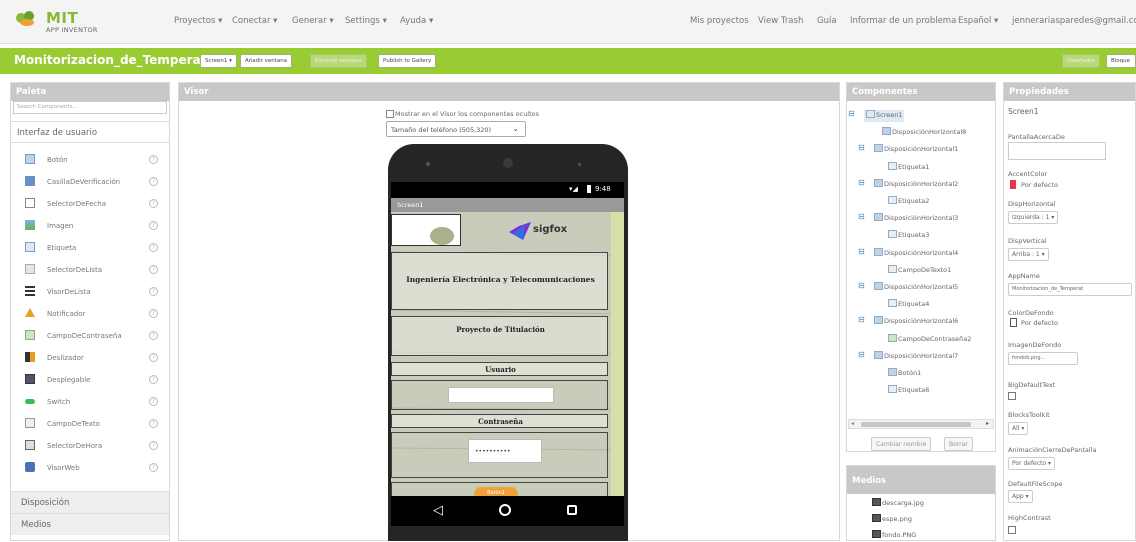  I want to click on bg-color-swatch, so click(1013, 322).